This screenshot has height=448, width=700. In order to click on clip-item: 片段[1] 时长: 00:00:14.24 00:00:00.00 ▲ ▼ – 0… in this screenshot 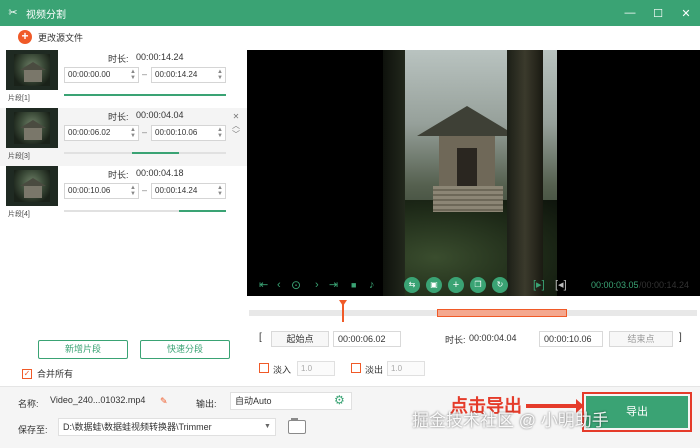, I will do `click(123, 79)`.